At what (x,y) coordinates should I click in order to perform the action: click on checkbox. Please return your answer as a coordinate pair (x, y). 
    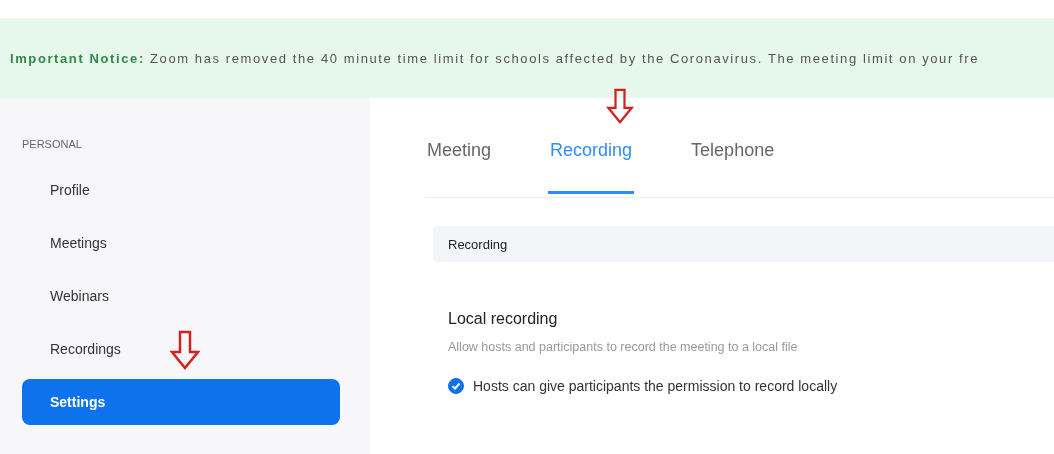
    Looking at the image, I should click on (456, 386).